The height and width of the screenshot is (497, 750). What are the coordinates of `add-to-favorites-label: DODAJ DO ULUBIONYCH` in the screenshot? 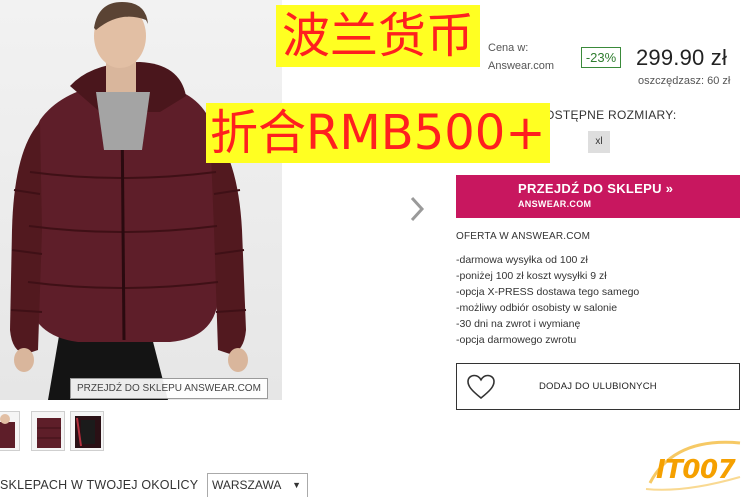 It's located at (598, 386).